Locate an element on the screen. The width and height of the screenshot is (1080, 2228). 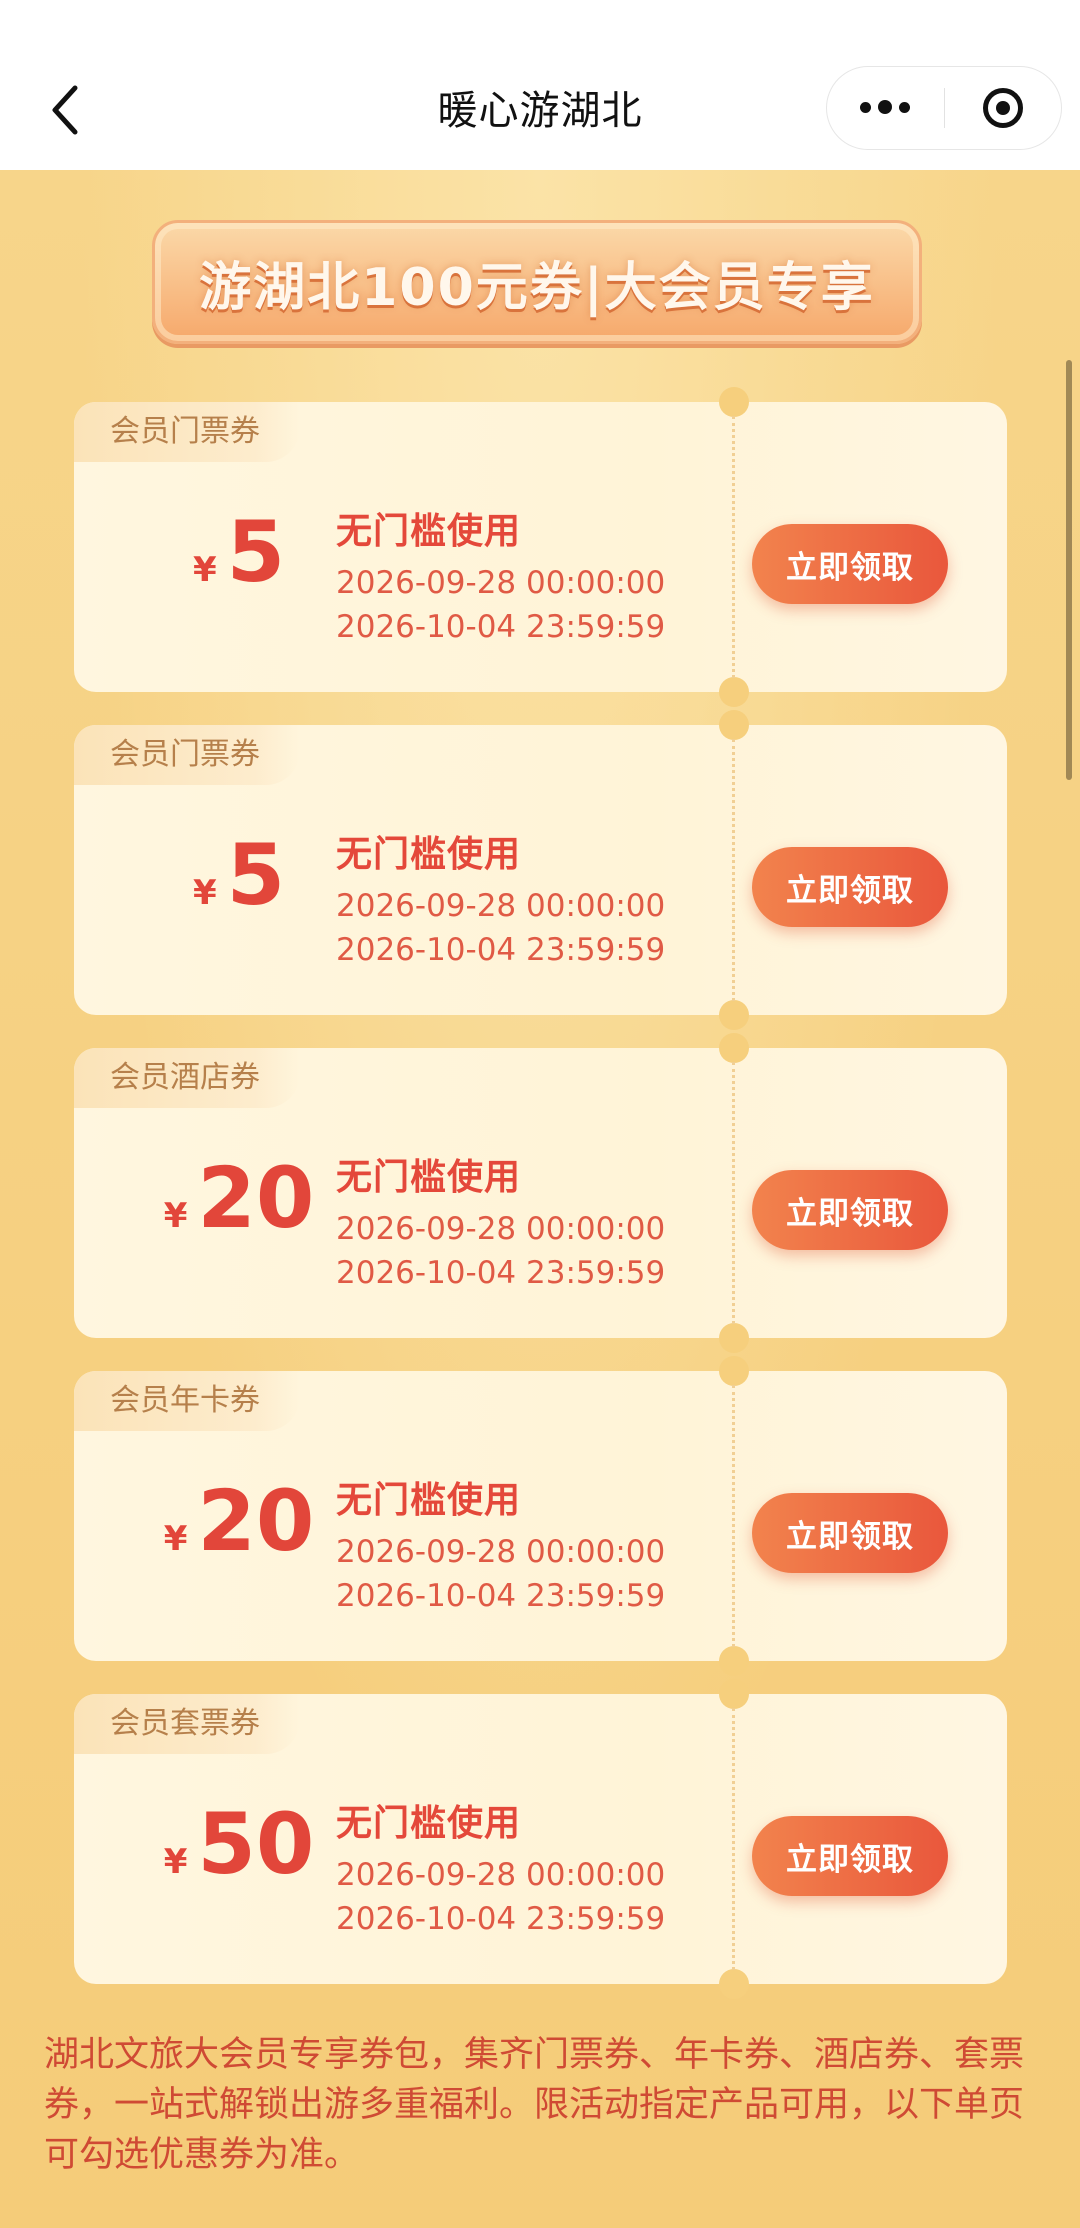
top-navigation-bar: 暖心游湖北 is located at coordinates (540, 85).